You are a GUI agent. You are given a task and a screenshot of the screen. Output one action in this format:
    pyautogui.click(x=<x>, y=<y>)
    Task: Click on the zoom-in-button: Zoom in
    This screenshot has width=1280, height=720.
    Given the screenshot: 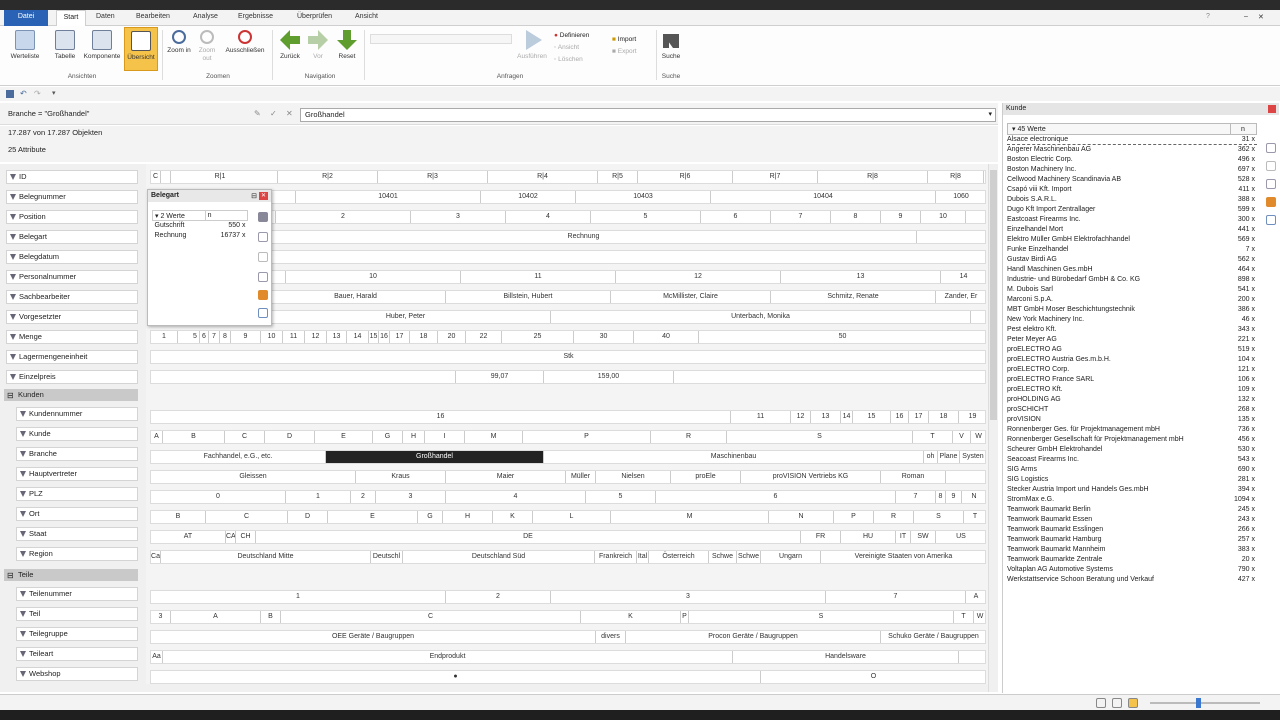 What is the action you would take?
    pyautogui.click(x=179, y=42)
    